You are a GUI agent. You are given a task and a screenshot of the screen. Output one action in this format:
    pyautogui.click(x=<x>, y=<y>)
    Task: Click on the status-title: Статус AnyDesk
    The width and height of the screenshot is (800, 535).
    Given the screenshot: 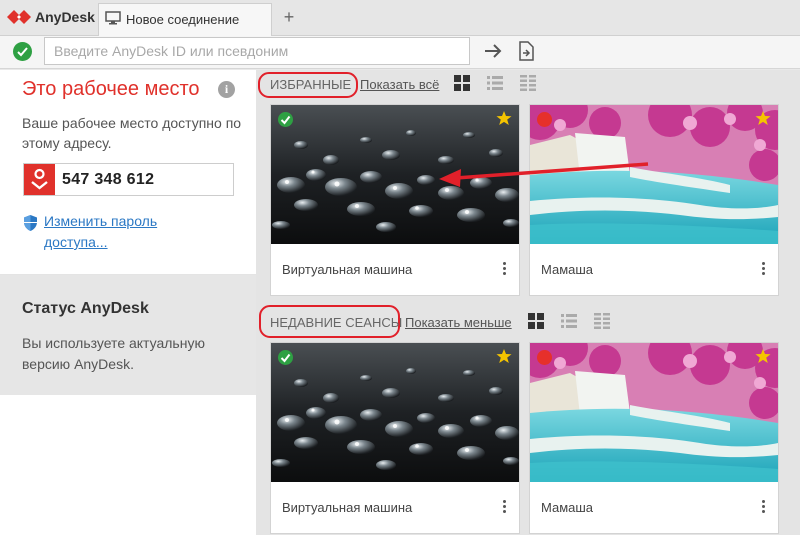 What is the action you would take?
    pyautogui.click(x=85, y=308)
    